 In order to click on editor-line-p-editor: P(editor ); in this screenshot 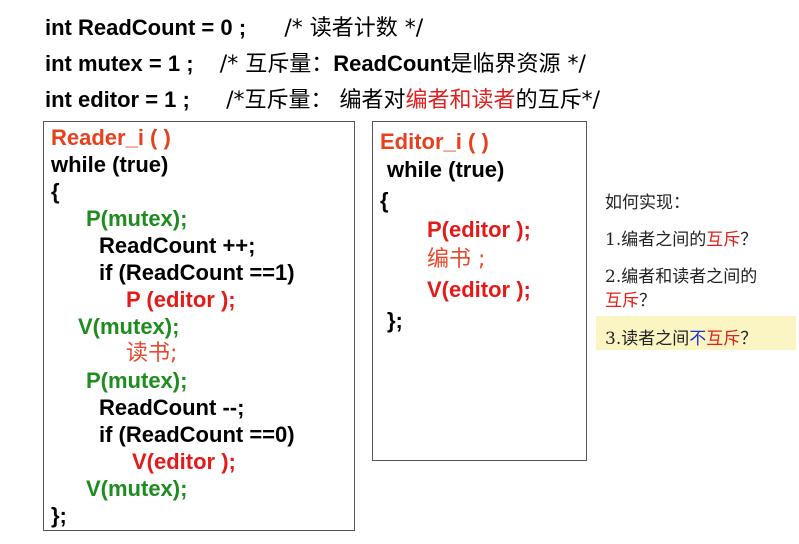, I will do `click(479, 229)`.